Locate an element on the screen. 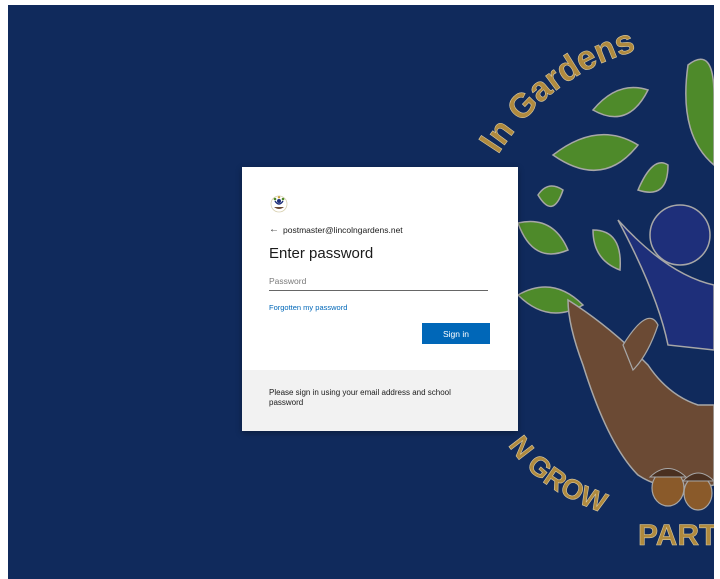  sign-in-button: Sign in is located at coordinates (456, 333).